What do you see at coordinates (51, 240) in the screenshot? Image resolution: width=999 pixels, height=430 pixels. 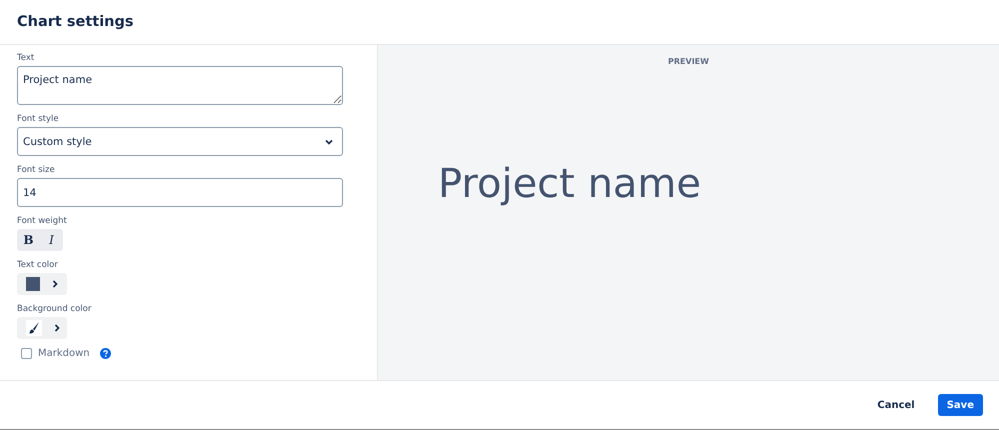 I see `italic-button: I` at bounding box center [51, 240].